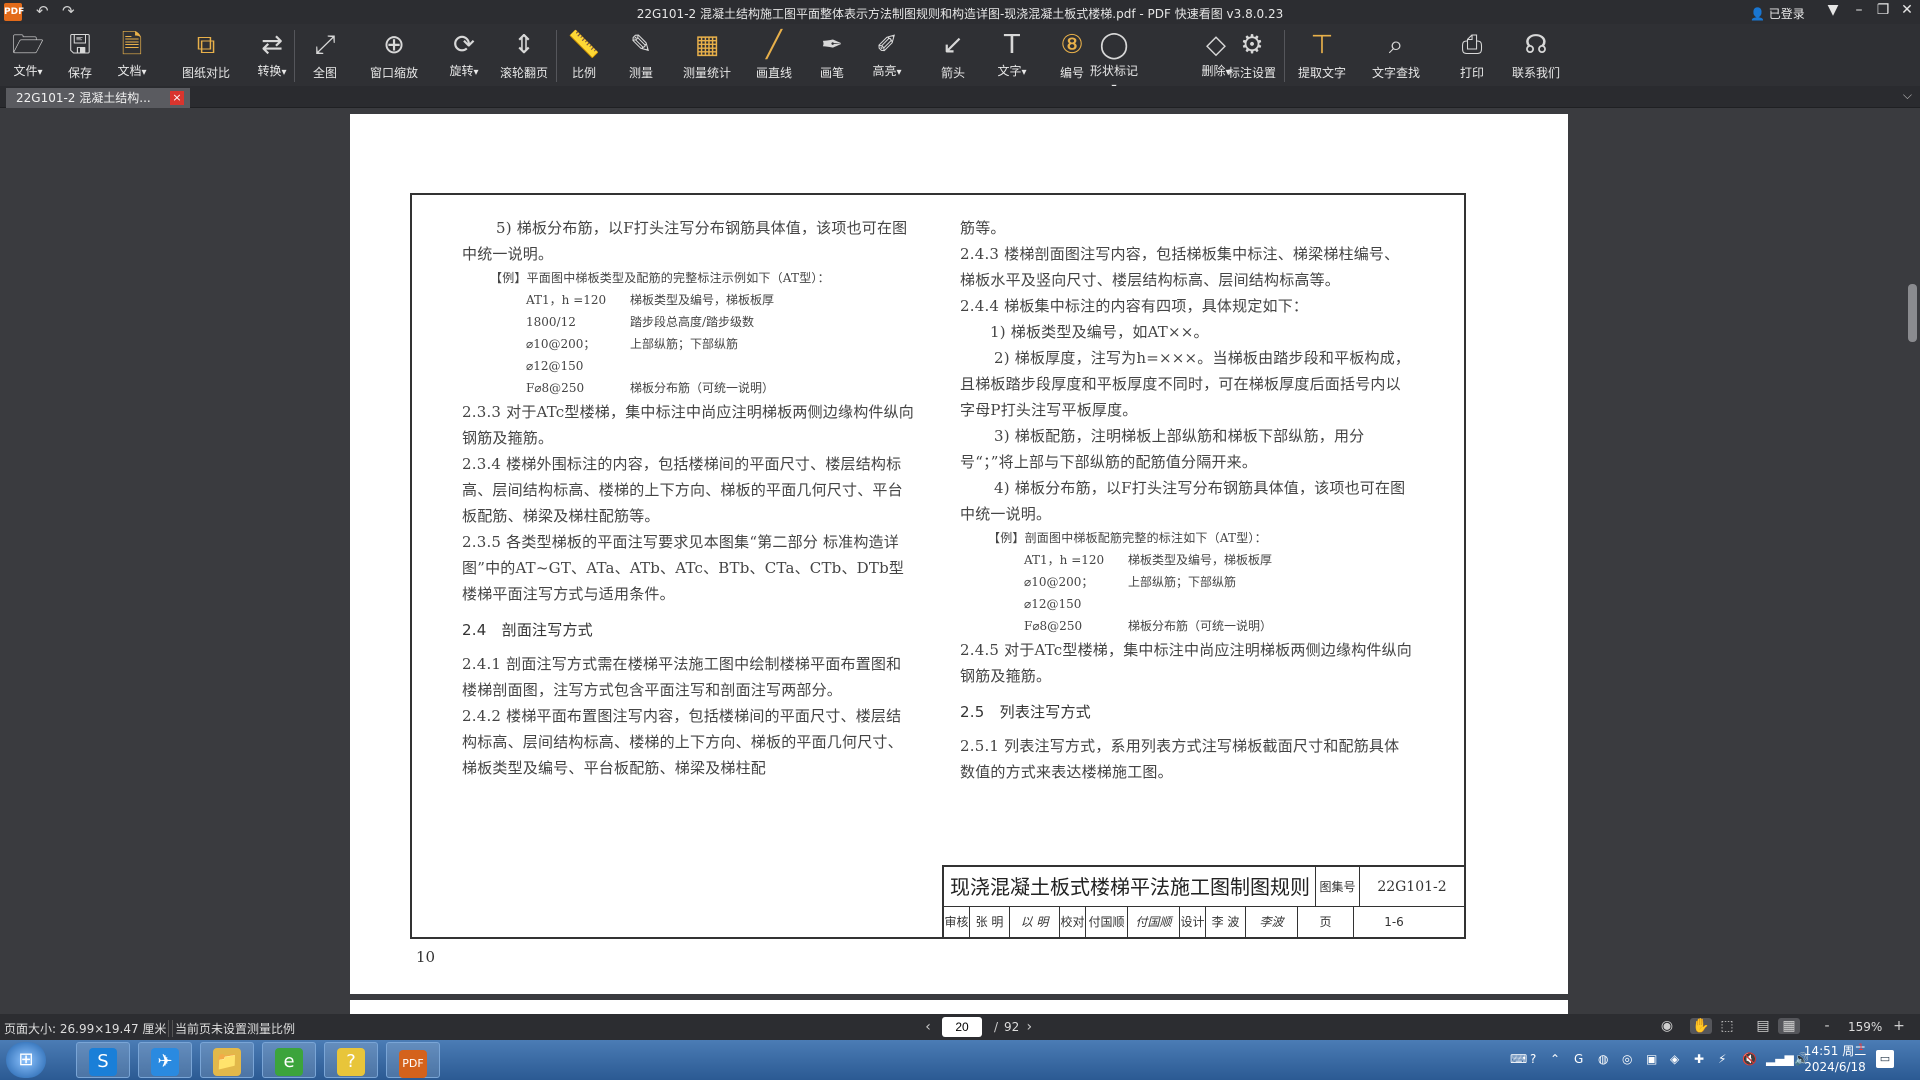 The height and width of the screenshot is (1080, 1920). What do you see at coordinates (28, 45) in the screenshot?
I see `folder-icon: 🗁` at bounding box center [28, 45].